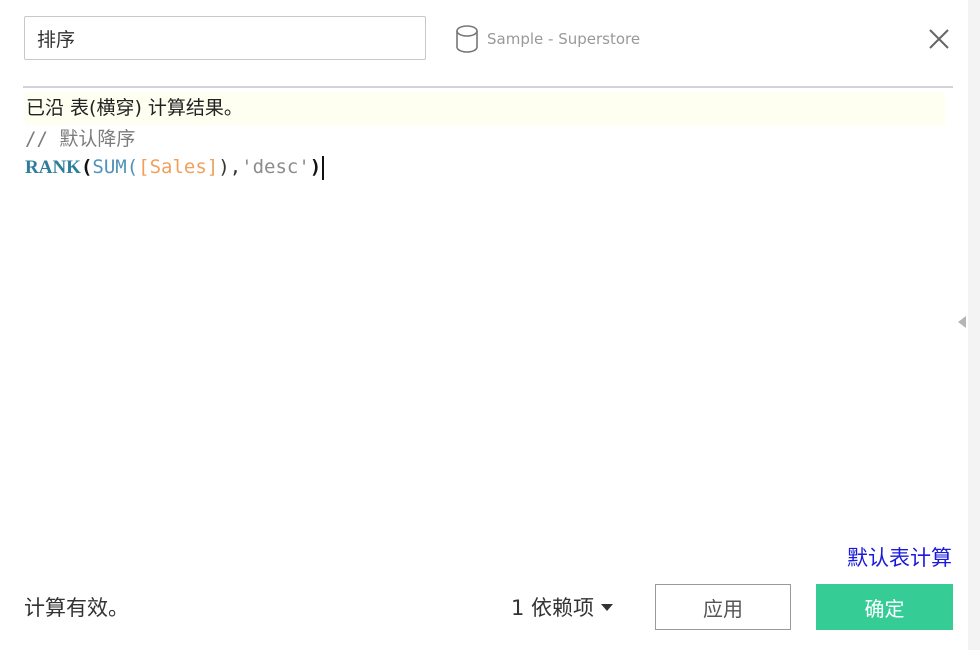 The width and height of the screenshot is (980, 650). Describe the element at coordinates (115, 167) in the screenshot. I see `formula-function: SUM(` at that location.